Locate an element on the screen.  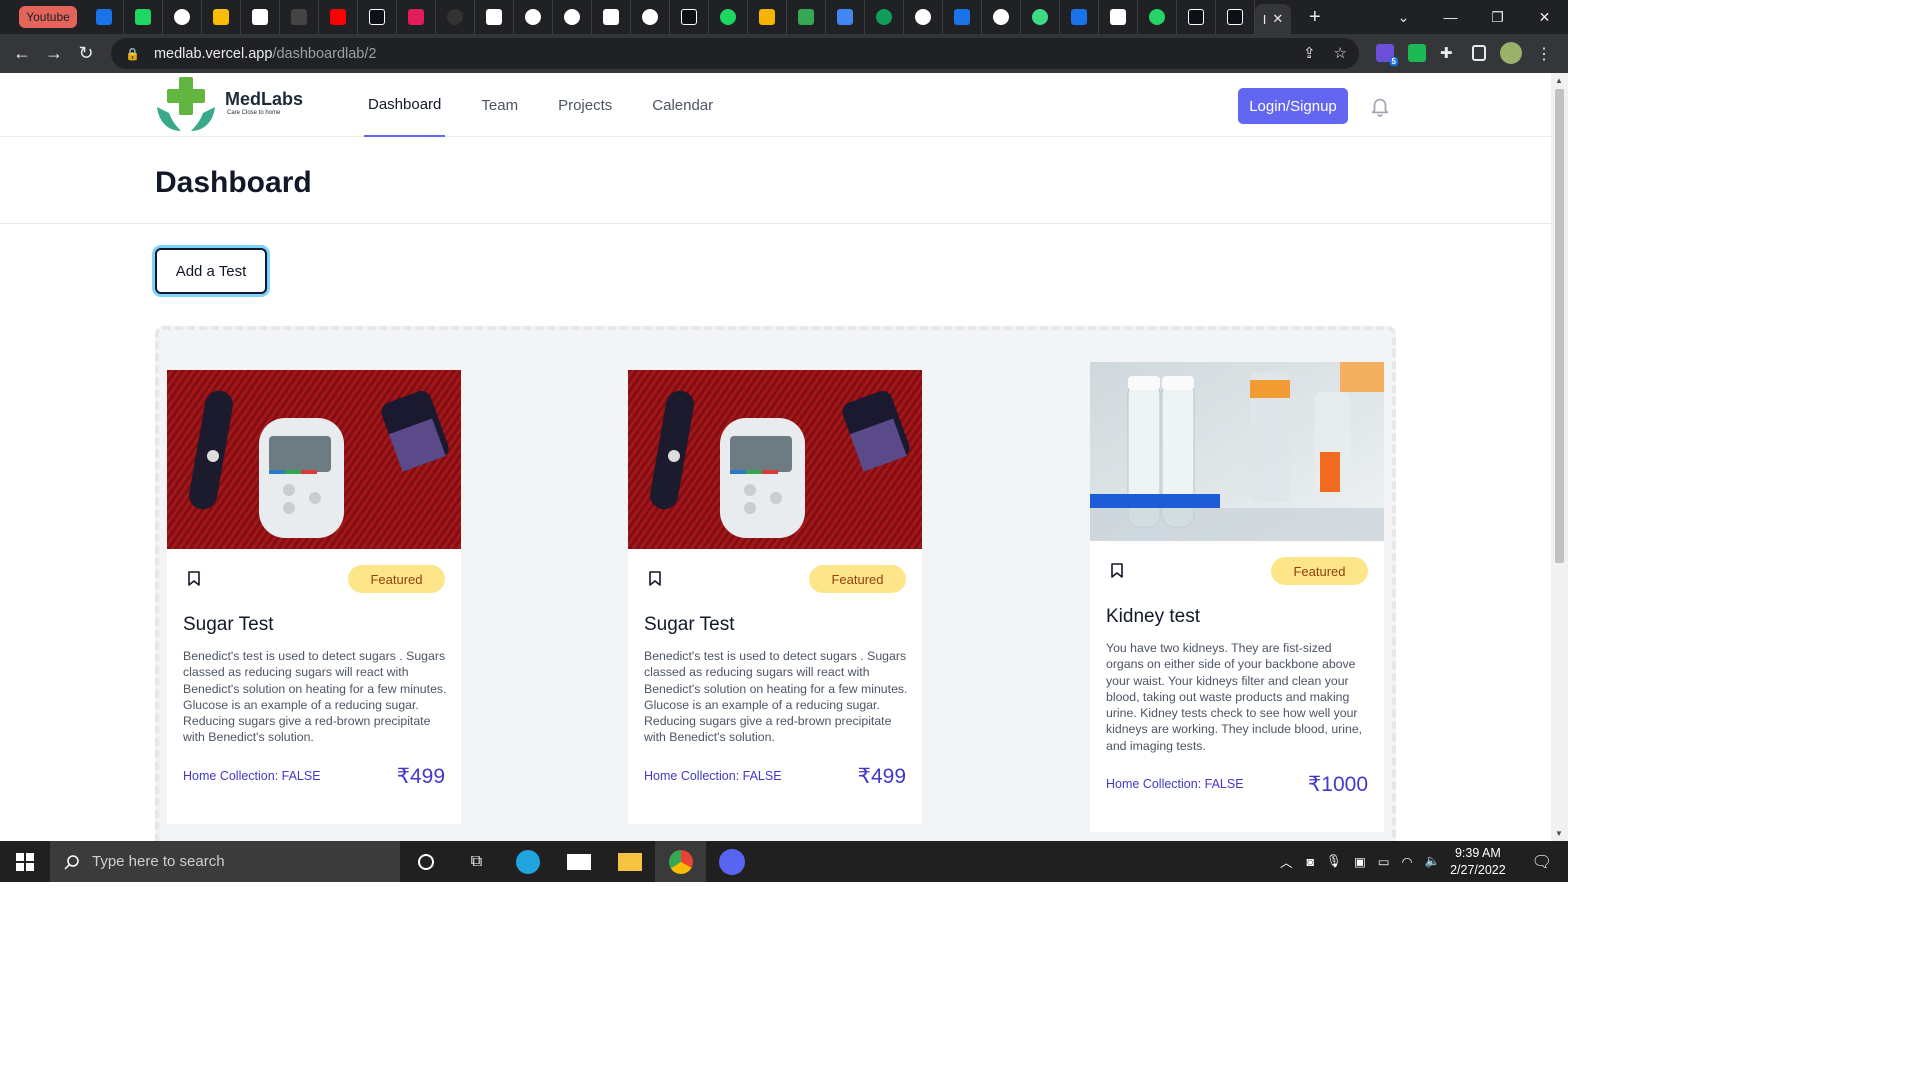
nav-item-projects: Projects is located at coordinates (585, 105).